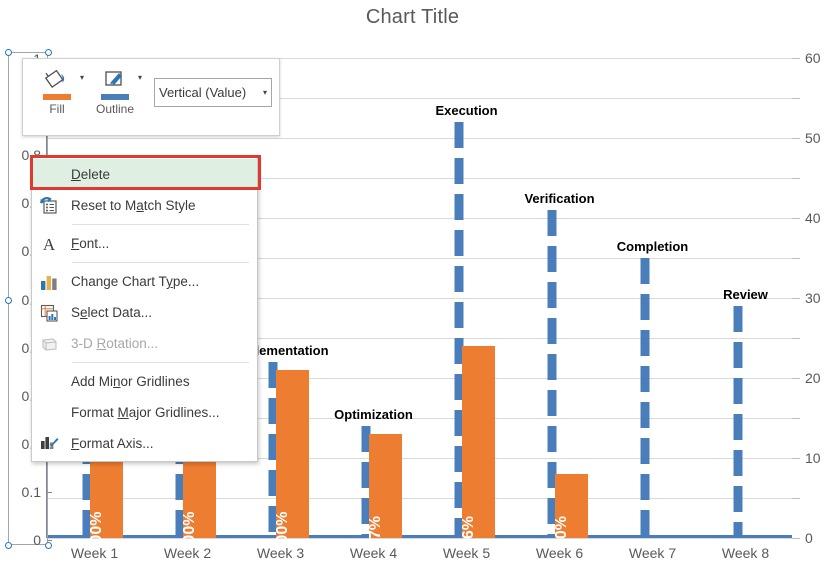 Image resolution: width=825 pixels, height=573 pixels. Describe the element at coordinates (94, 553) in the screenshot. I see `category-axis-label: Week 1` at that location.